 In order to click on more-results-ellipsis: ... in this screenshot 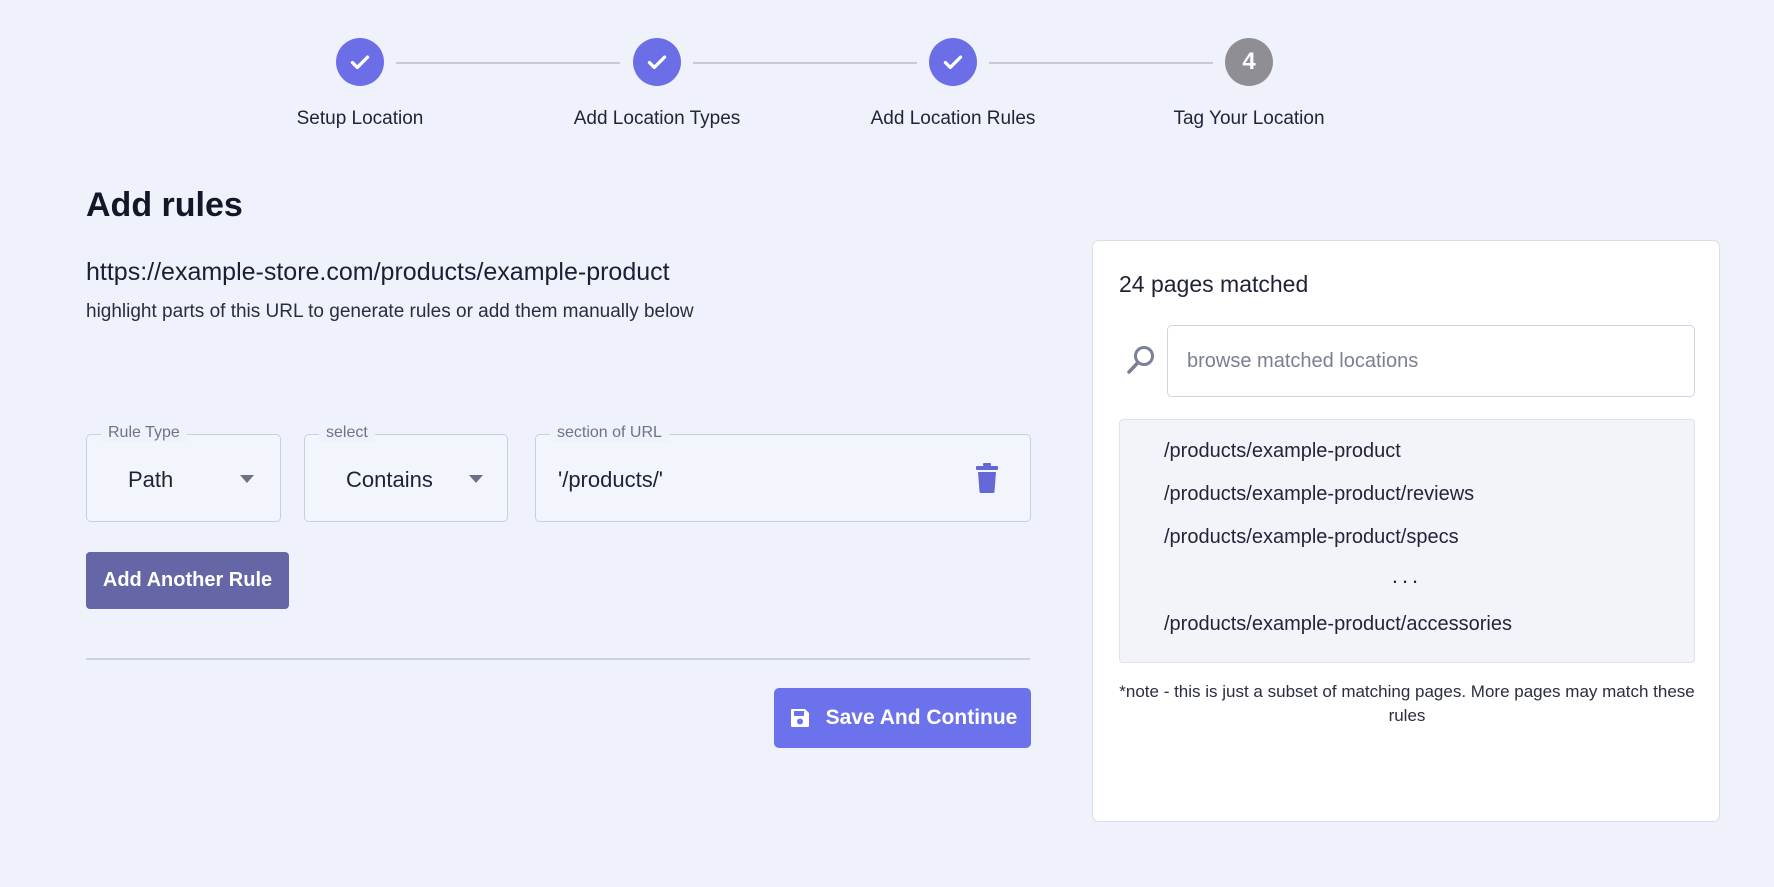, I will do `click(1407, 575)`.